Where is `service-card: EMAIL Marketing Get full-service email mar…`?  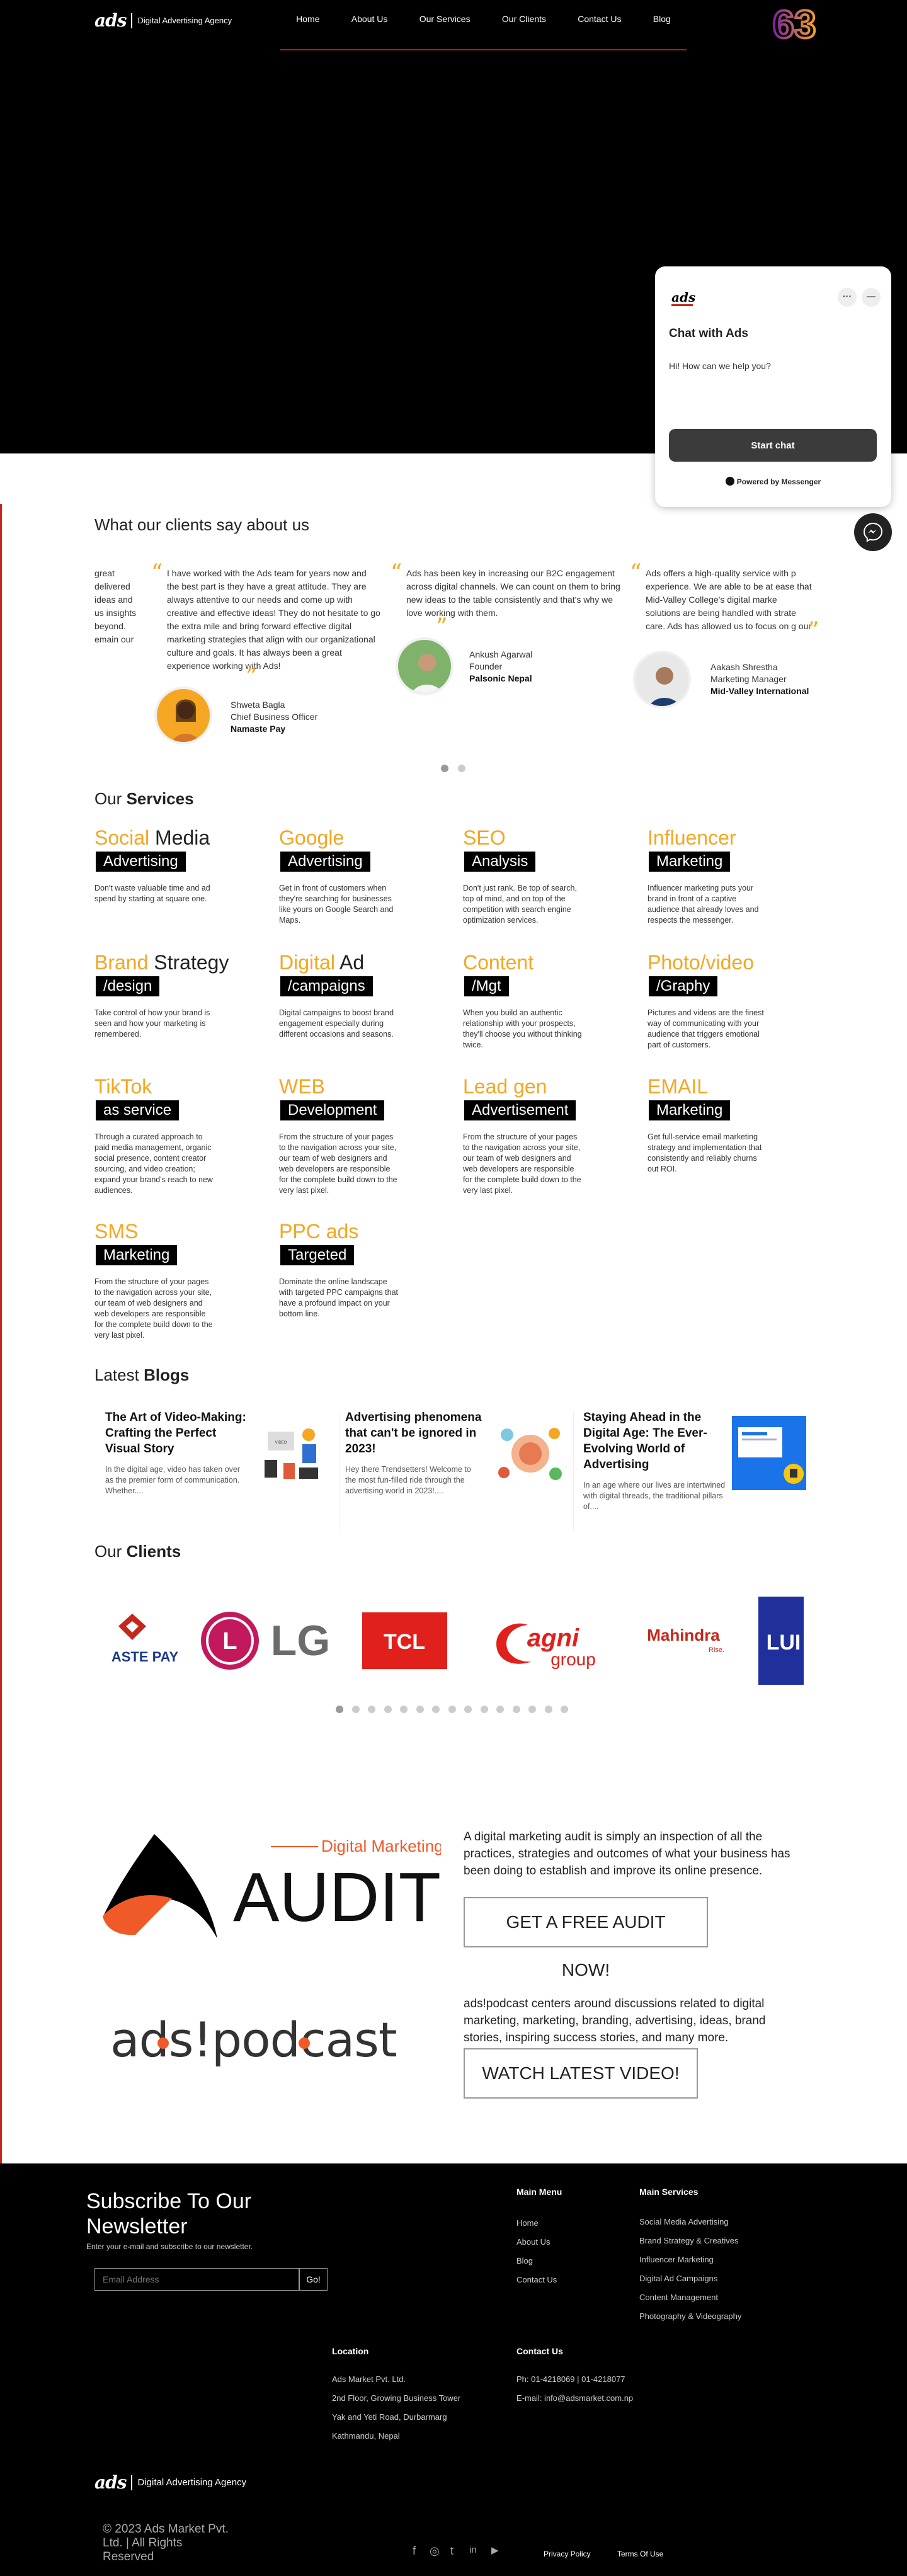
service-card: EMAIL Marketing Get full-service email mar… is located at coordinates (732, 1124).